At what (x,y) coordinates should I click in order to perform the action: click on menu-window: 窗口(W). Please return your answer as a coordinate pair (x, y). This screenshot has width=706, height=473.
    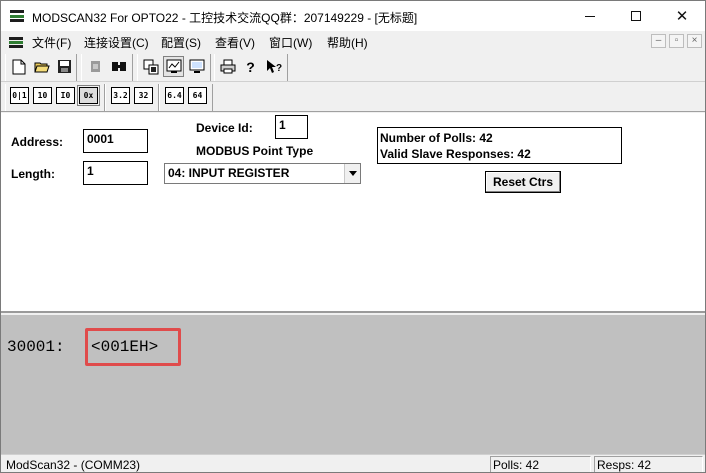
    Looking at the image, I should click on (290, 42).